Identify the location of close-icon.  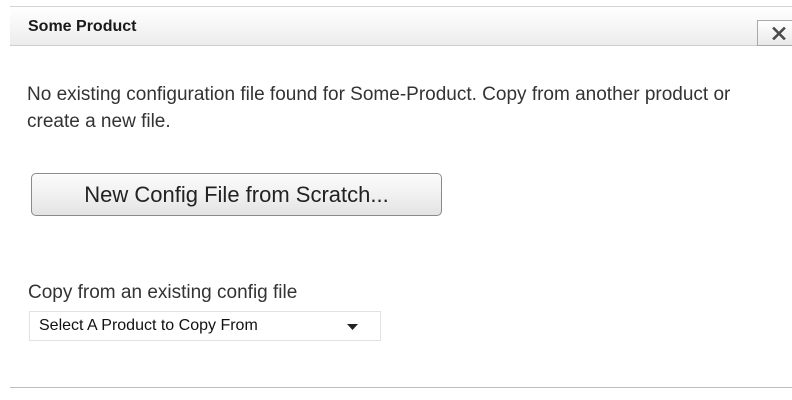
(779, 33).